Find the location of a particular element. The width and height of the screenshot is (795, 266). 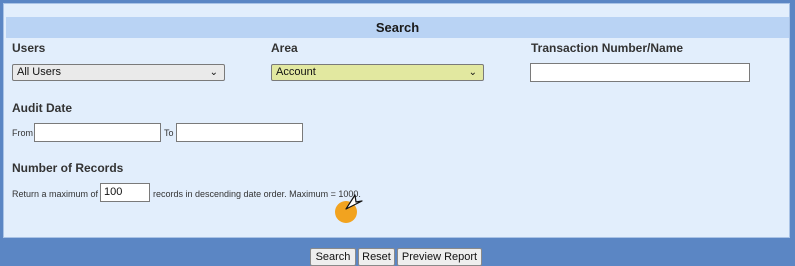

users-select-value: All Users is located at coordinates (39, 72).